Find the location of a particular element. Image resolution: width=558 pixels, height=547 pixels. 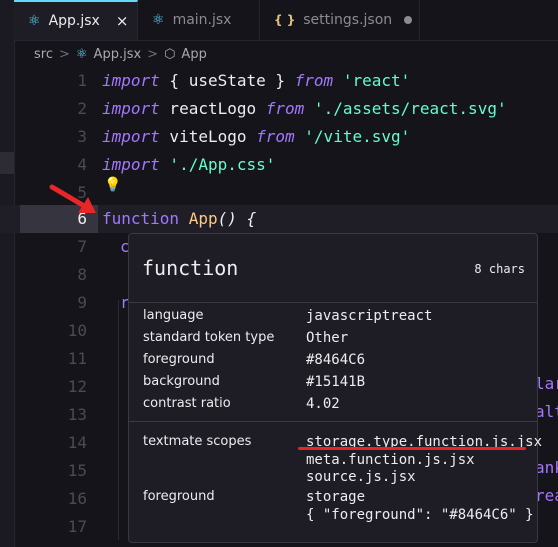

indent-guide is located at coordinates (118, 420).